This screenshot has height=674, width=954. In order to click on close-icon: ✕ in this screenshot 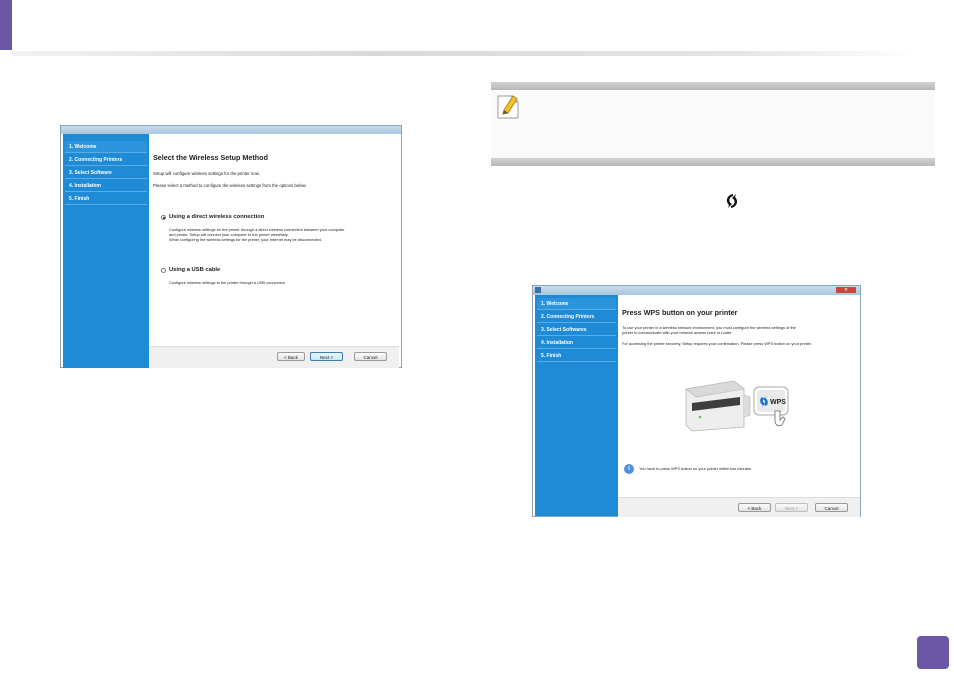, I will do `click(846, 290)`.